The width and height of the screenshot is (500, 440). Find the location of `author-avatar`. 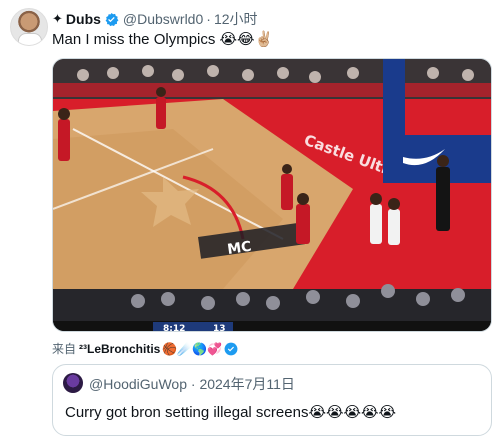

author-avatar is located at coordinates (29, 27).